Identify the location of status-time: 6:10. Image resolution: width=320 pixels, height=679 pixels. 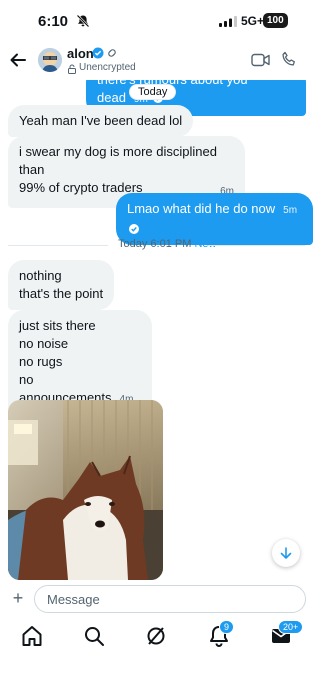
(53, 21).